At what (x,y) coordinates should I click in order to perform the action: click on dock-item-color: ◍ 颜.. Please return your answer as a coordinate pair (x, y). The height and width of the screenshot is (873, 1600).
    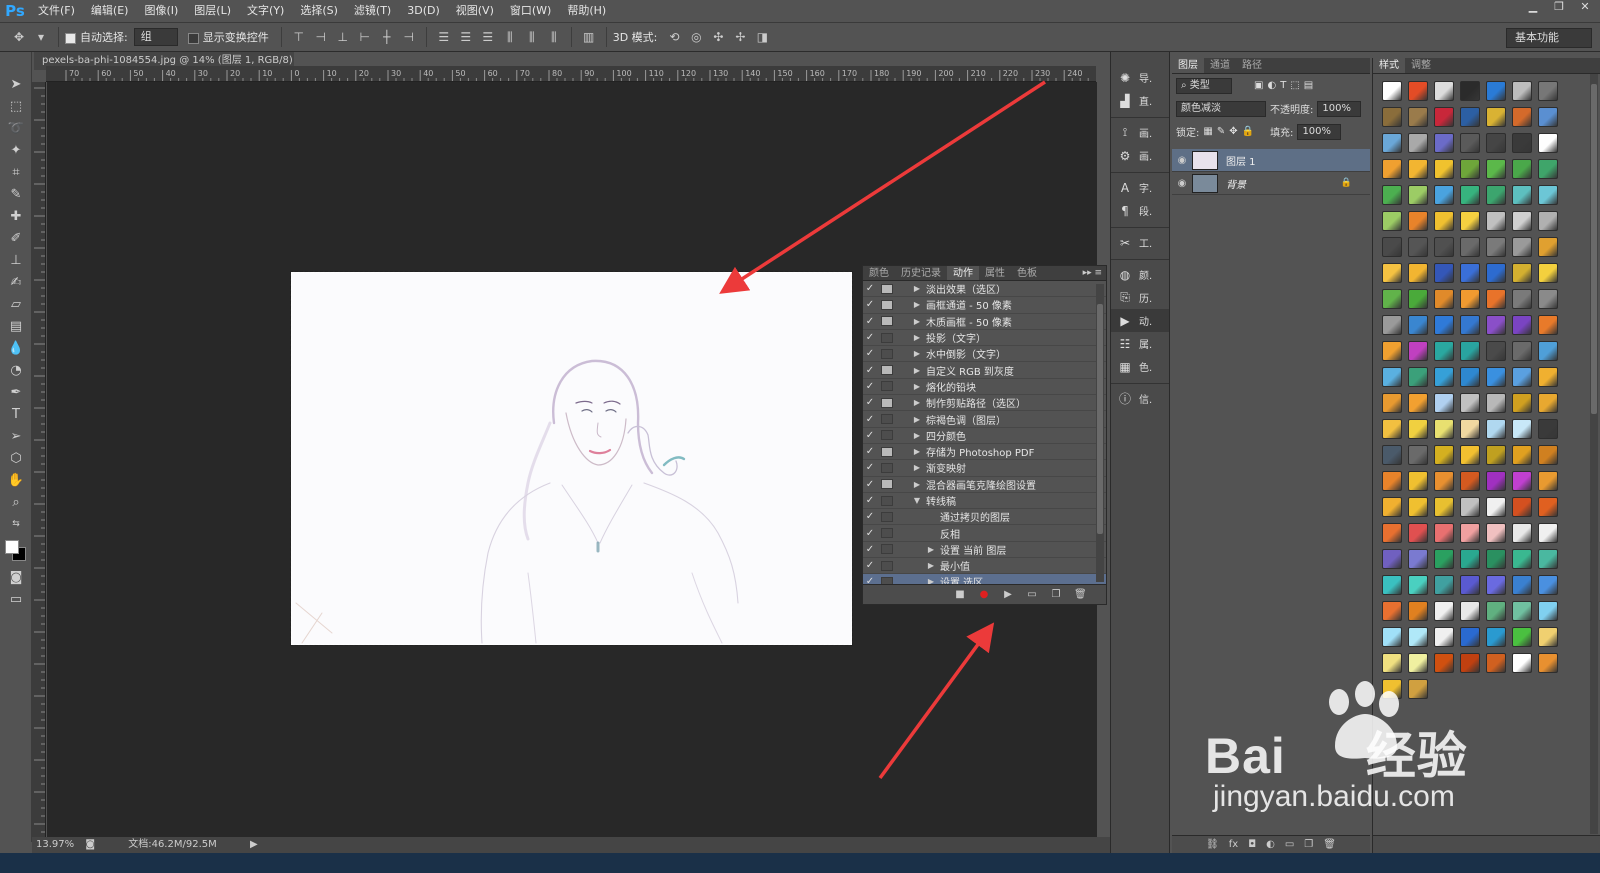
    Looking at the image, I should click on (1140, 274).